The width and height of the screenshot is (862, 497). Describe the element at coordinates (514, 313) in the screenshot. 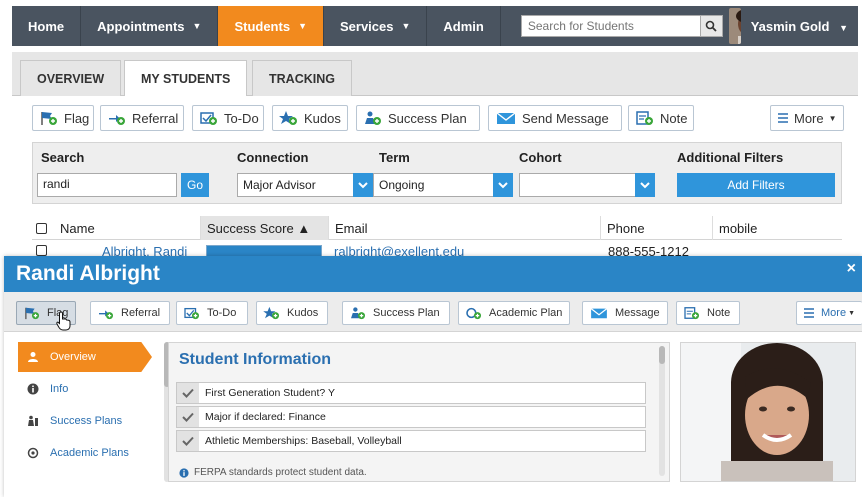

I see `modal-academic-plan-button: Academic Plan` at that location.